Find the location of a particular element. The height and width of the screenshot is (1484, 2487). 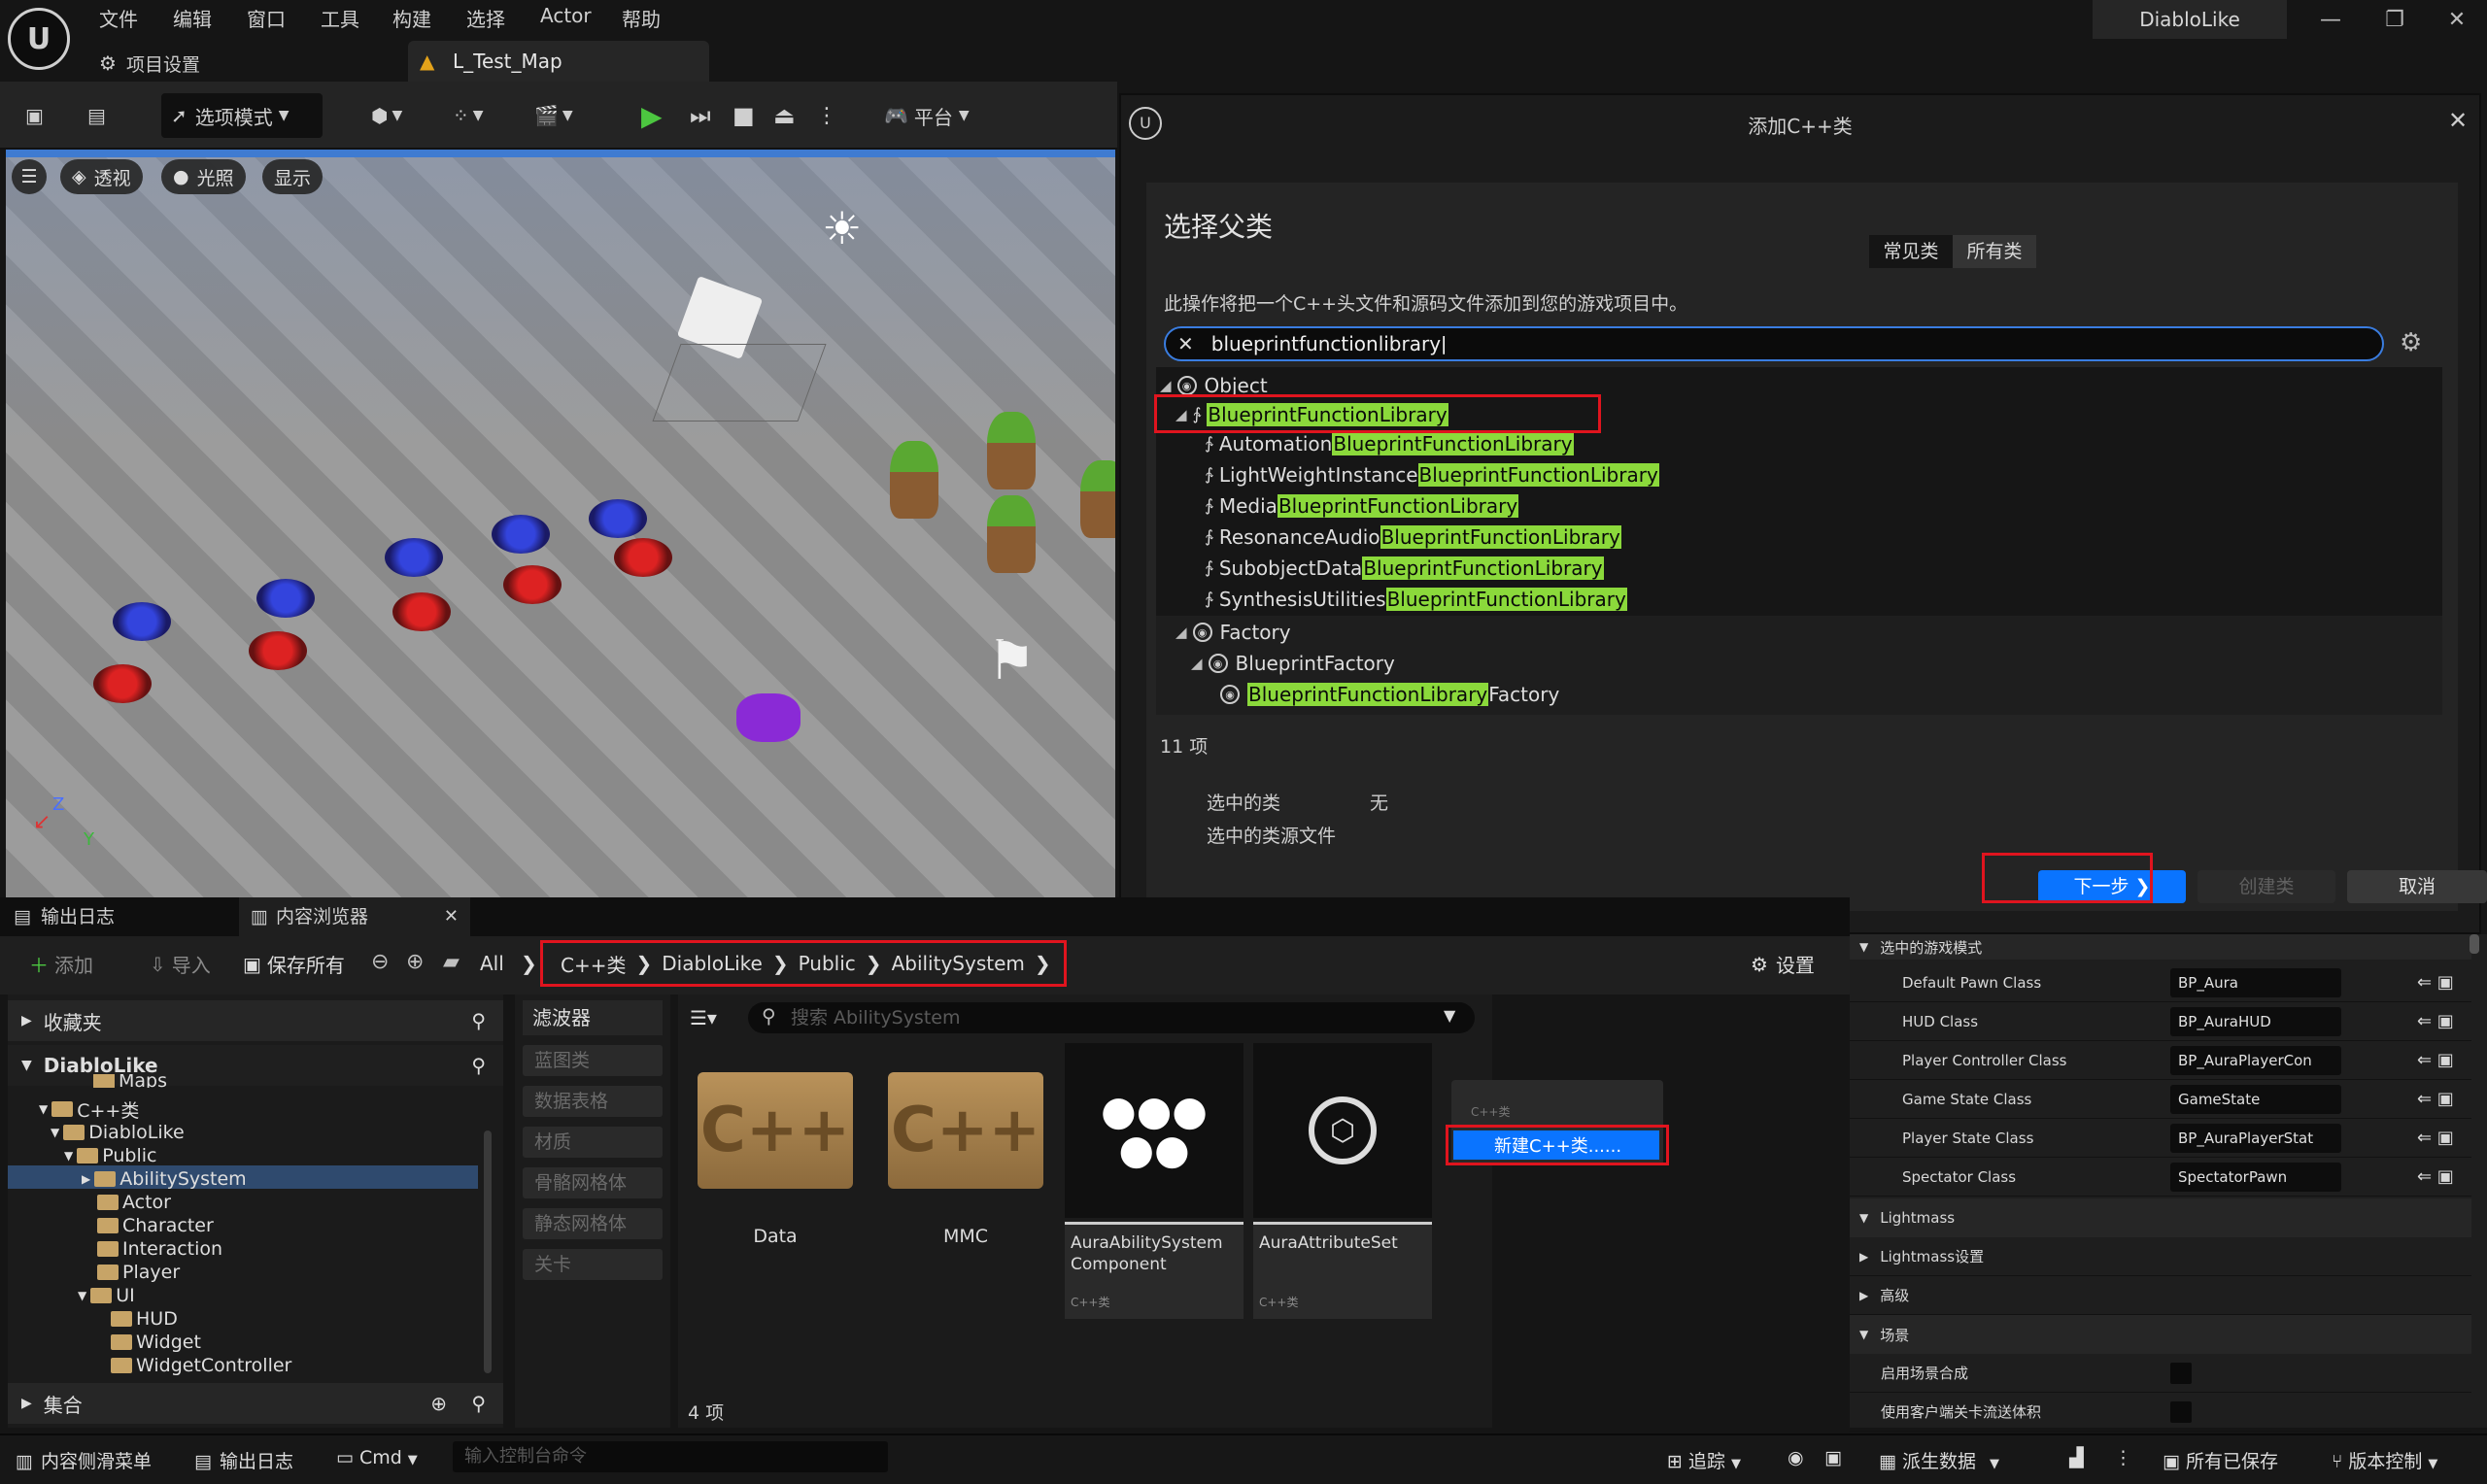

add-collection-icon: ⊕ is located at coordinates (438, 1404).